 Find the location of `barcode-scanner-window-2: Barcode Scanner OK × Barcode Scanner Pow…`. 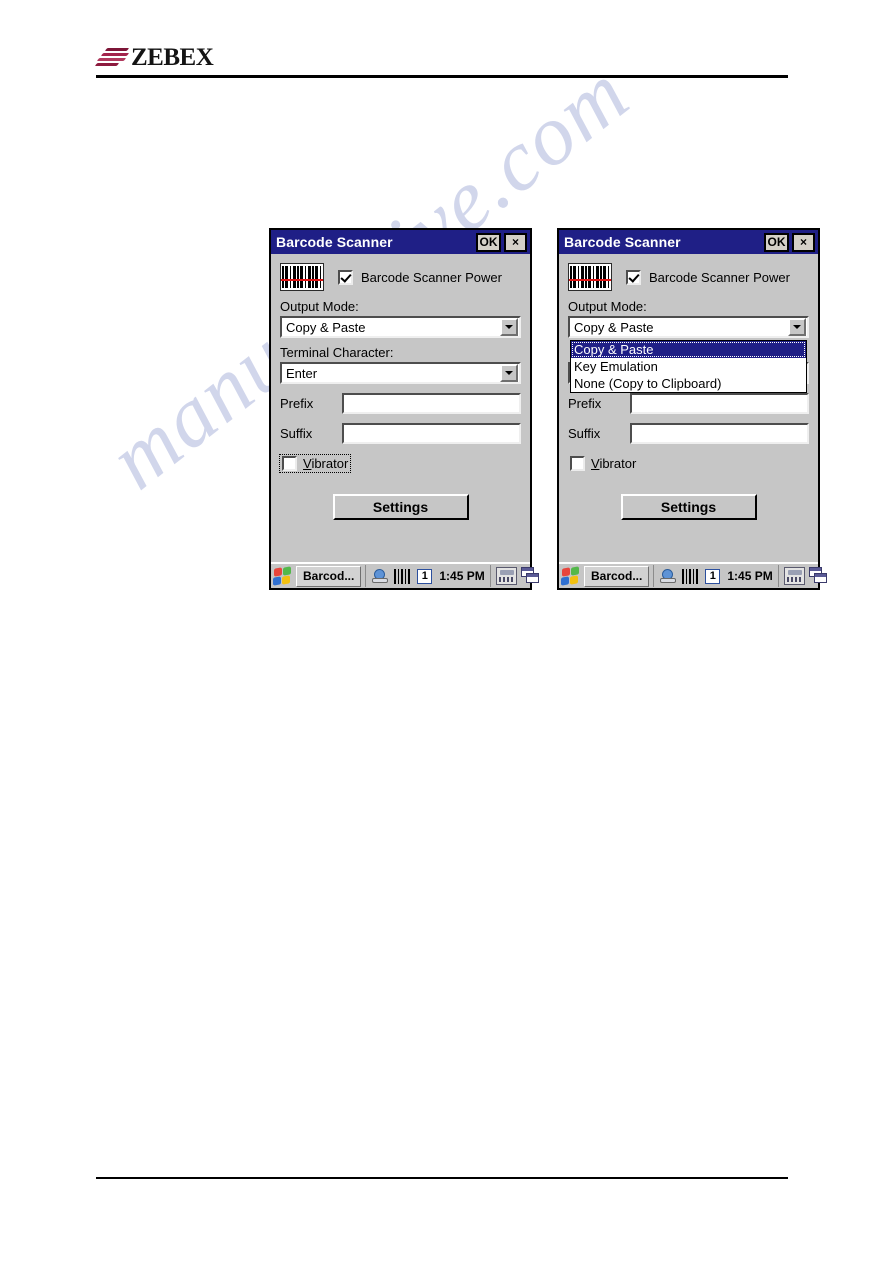

barcode-scanner-window-2: Barcode Scanner OK × Barcode Scanner Pow… is located at coordinates (692, 409).